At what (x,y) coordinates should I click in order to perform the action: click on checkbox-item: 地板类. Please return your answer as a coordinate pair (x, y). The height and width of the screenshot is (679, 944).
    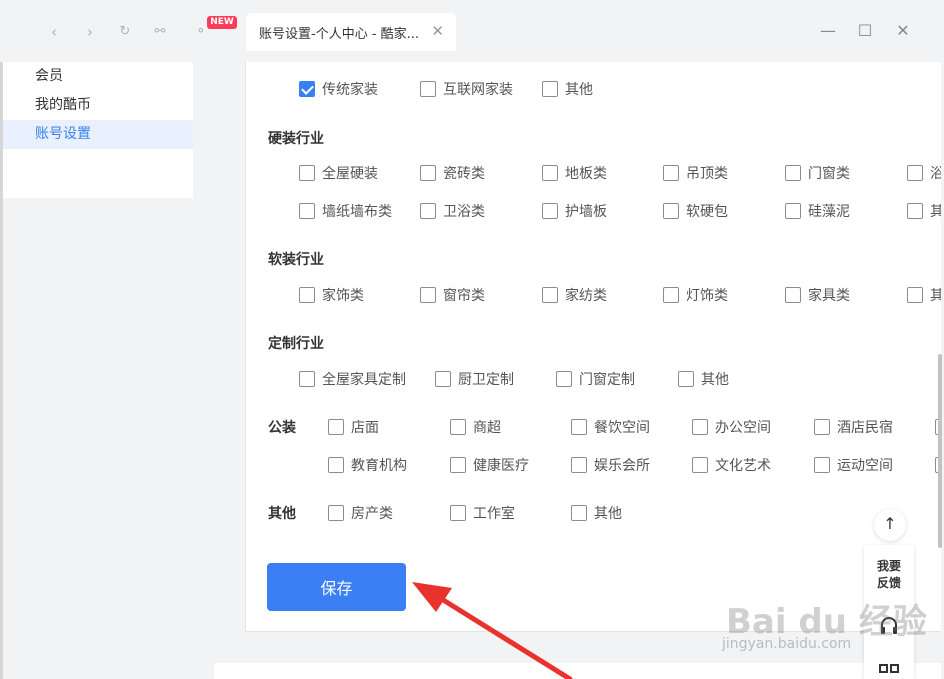
    Looking at the image, I should click on (574, 173).